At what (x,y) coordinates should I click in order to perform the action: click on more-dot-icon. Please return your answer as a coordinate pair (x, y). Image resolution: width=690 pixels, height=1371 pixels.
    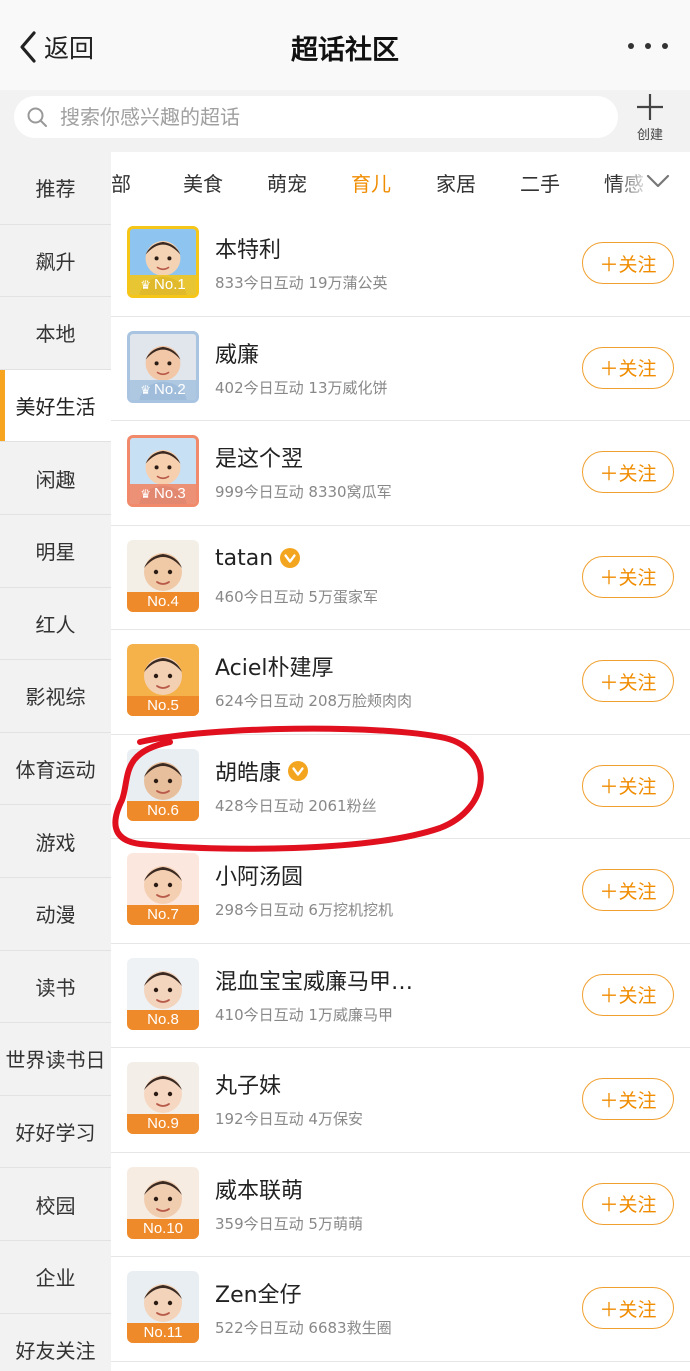
    Looking at the image, I should click on (665, 46).